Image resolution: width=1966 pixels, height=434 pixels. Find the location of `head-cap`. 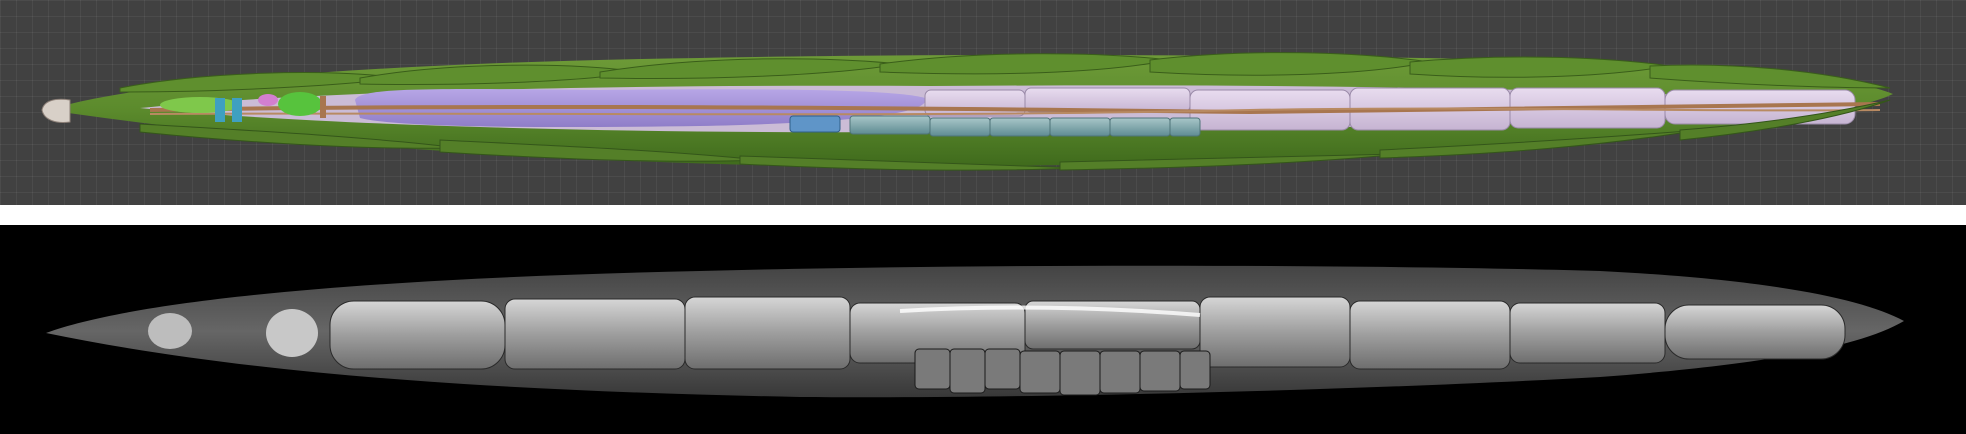

head-cap is located at coordinates (56, 110).